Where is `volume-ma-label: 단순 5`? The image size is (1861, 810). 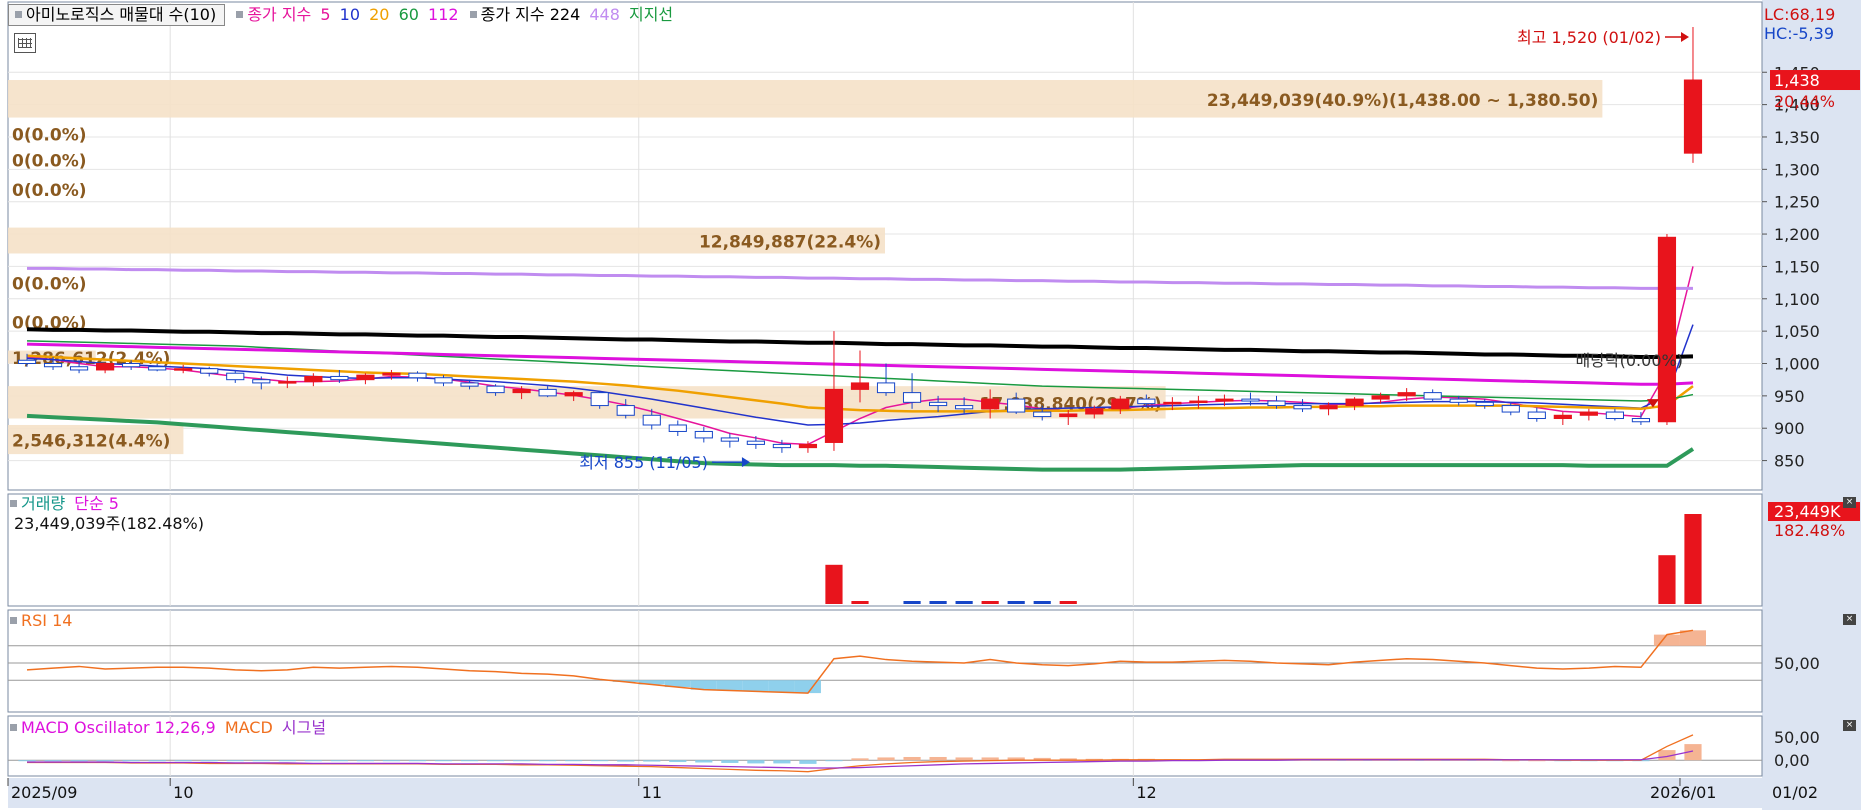 volume-ma-label: 단순 5 is located at coordinates (96, 503).